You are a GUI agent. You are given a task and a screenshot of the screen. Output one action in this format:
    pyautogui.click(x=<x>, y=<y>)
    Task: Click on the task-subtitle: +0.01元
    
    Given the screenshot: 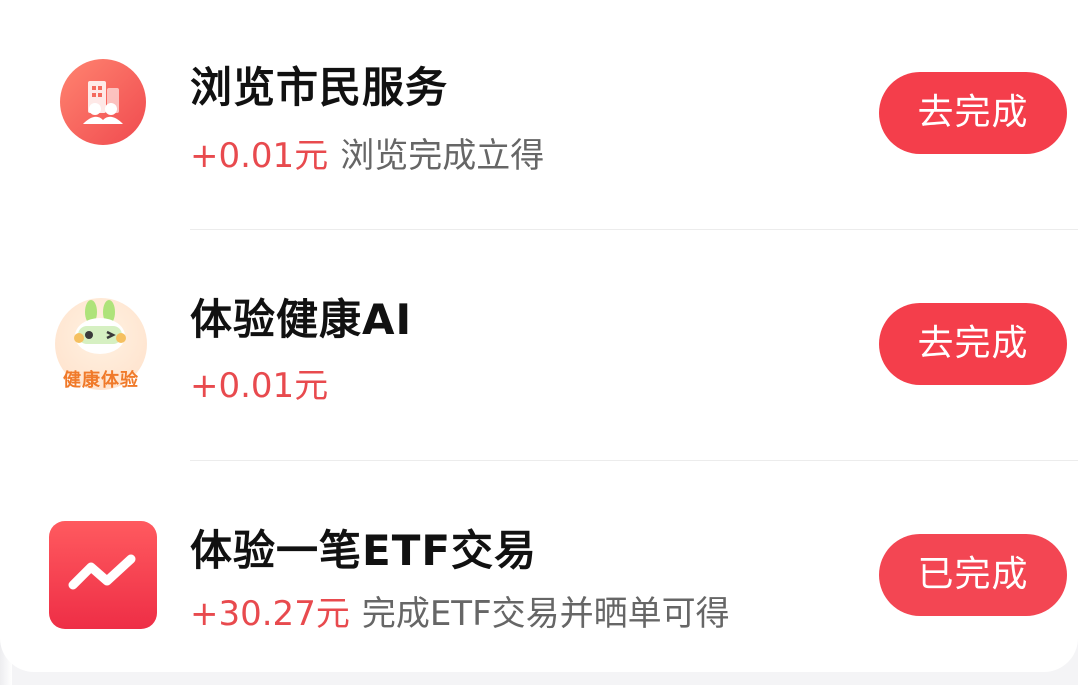 What is the action you would take?
    pyautogui.click(x=259, y=382)
    